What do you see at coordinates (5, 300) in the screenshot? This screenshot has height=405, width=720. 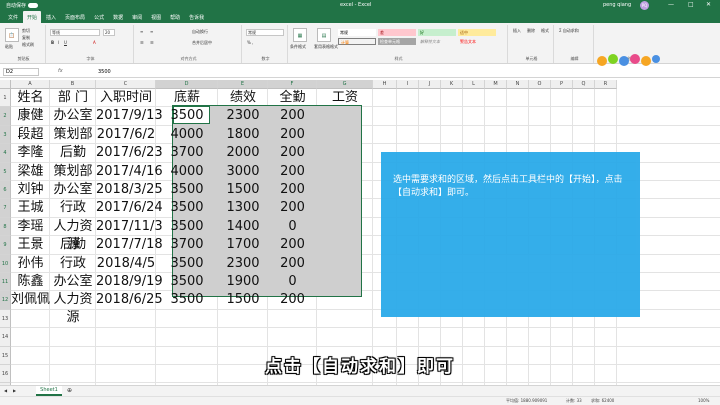 I see `row-header: 12` at bounding box center [5, 300].